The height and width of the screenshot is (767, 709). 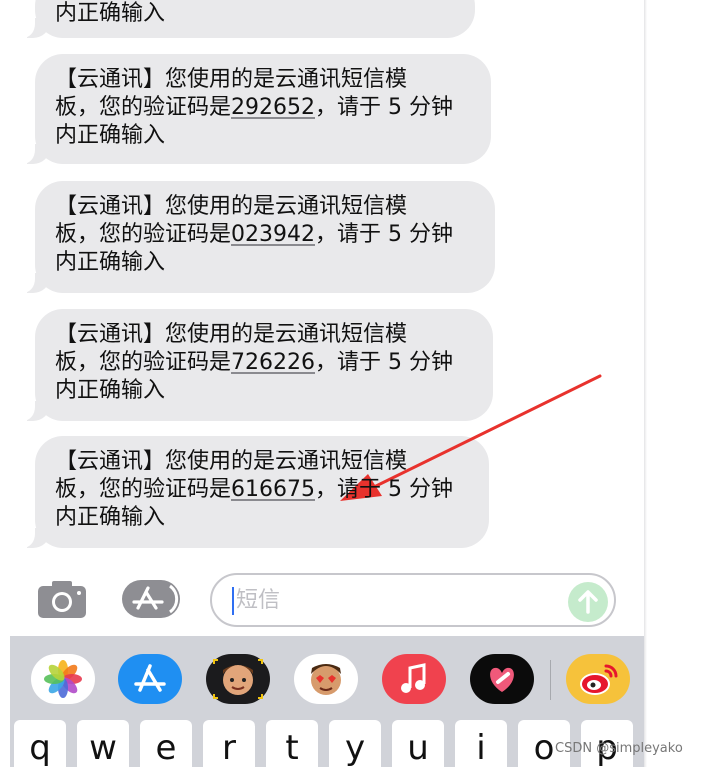 I want to click on verification-code: 616675, so click(x=273, y=489).